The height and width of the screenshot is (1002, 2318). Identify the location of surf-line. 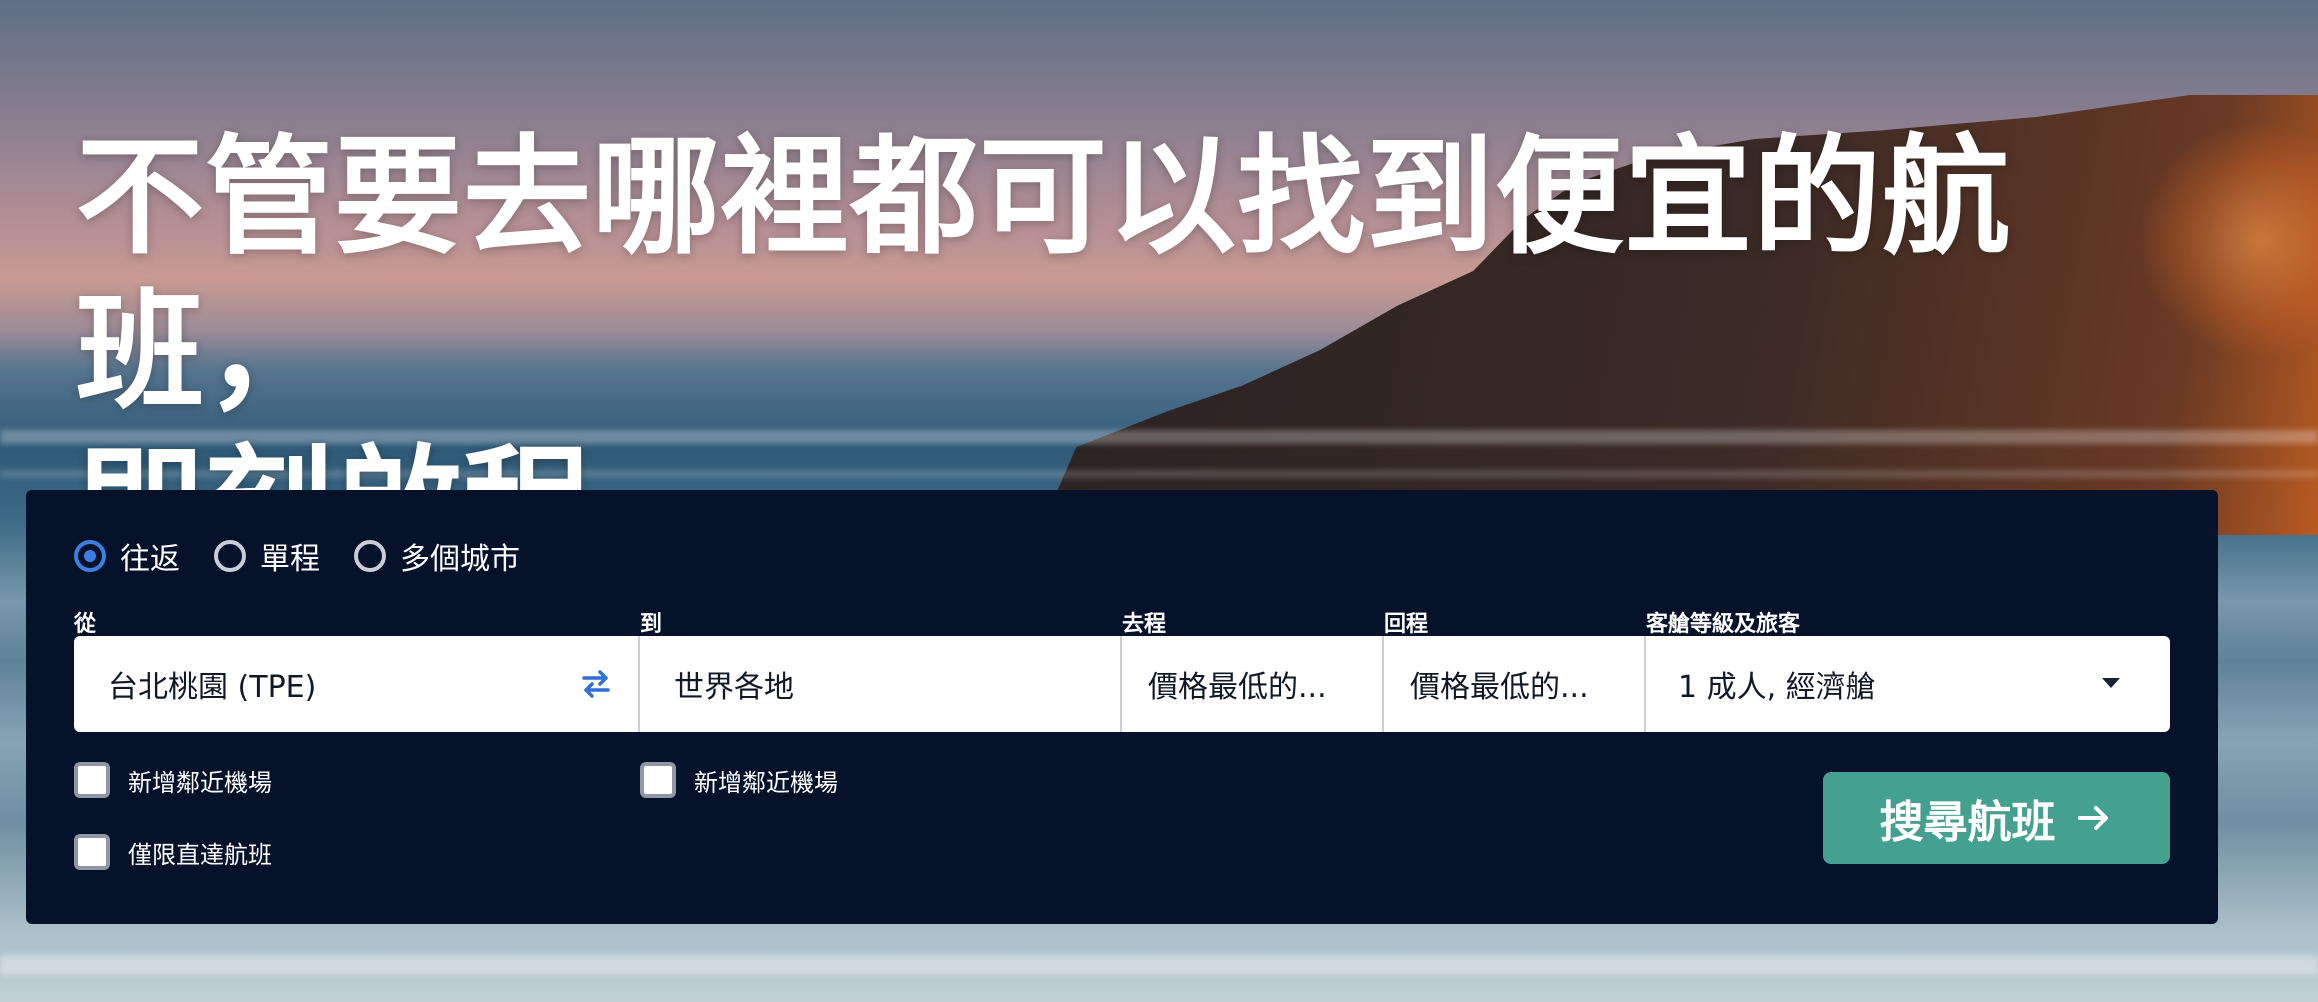
(1159, 965).